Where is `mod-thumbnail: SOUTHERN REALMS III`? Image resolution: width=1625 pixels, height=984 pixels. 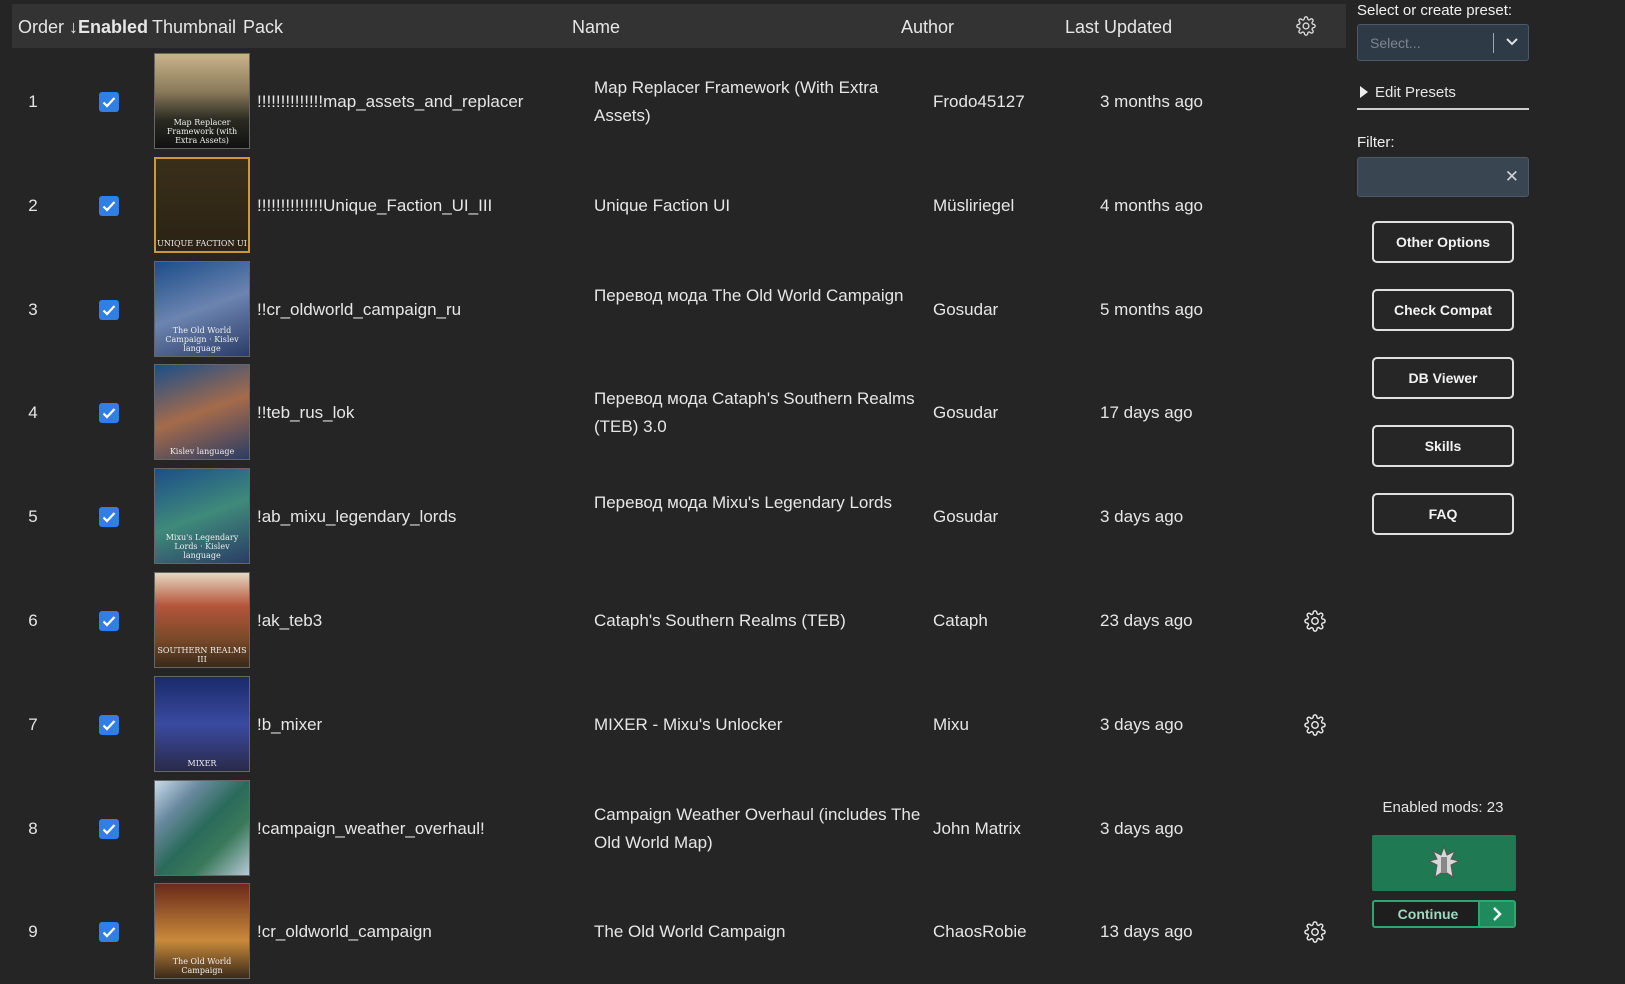 mod-thumbnail: SOUTHERN REALMS III is located at coordinates (202, 620).